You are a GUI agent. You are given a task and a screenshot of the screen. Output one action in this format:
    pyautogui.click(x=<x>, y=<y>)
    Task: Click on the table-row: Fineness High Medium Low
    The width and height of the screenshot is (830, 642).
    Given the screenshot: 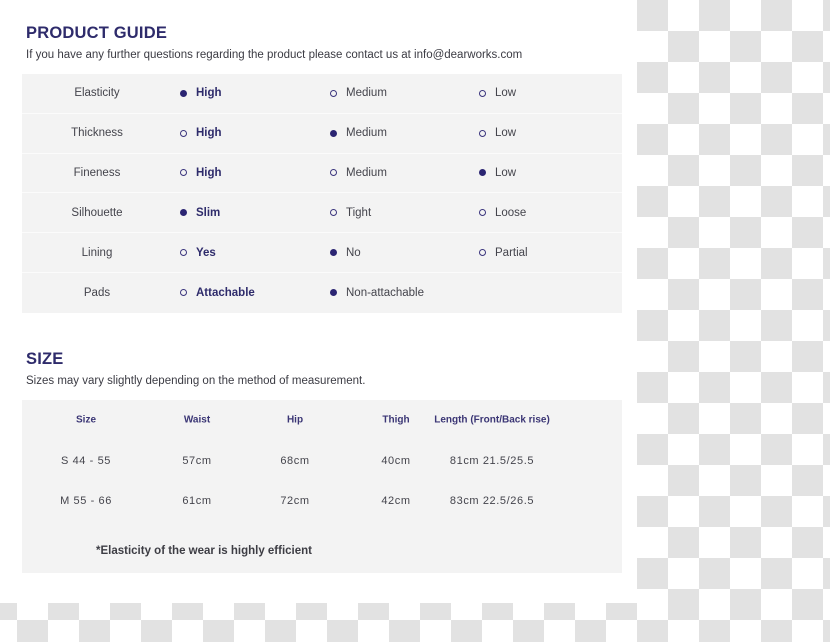 What is the action you would take?
    pyautogui.click(x=322, y=174)
    